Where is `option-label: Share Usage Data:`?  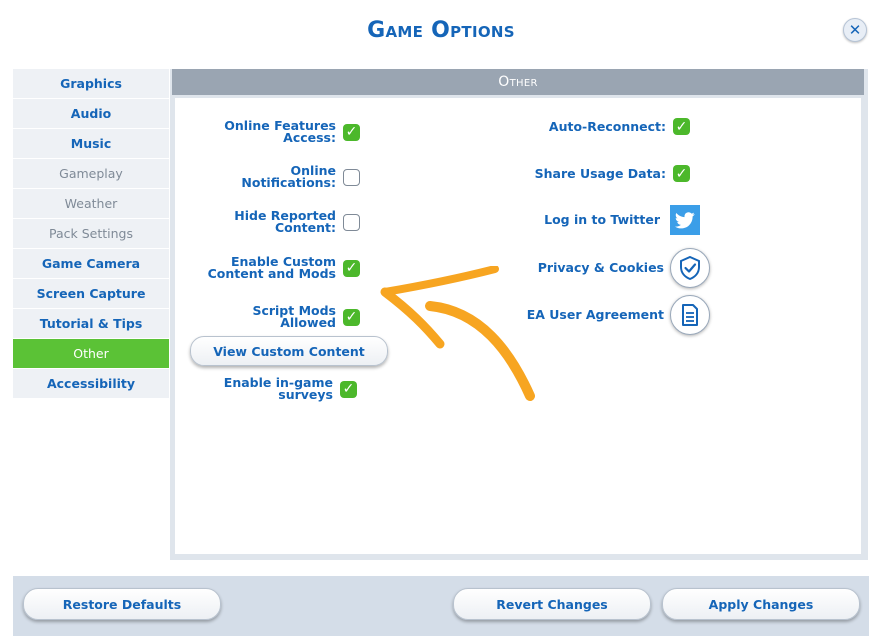
option-label: Share Usage Data: is located at coordinates (600, 173).